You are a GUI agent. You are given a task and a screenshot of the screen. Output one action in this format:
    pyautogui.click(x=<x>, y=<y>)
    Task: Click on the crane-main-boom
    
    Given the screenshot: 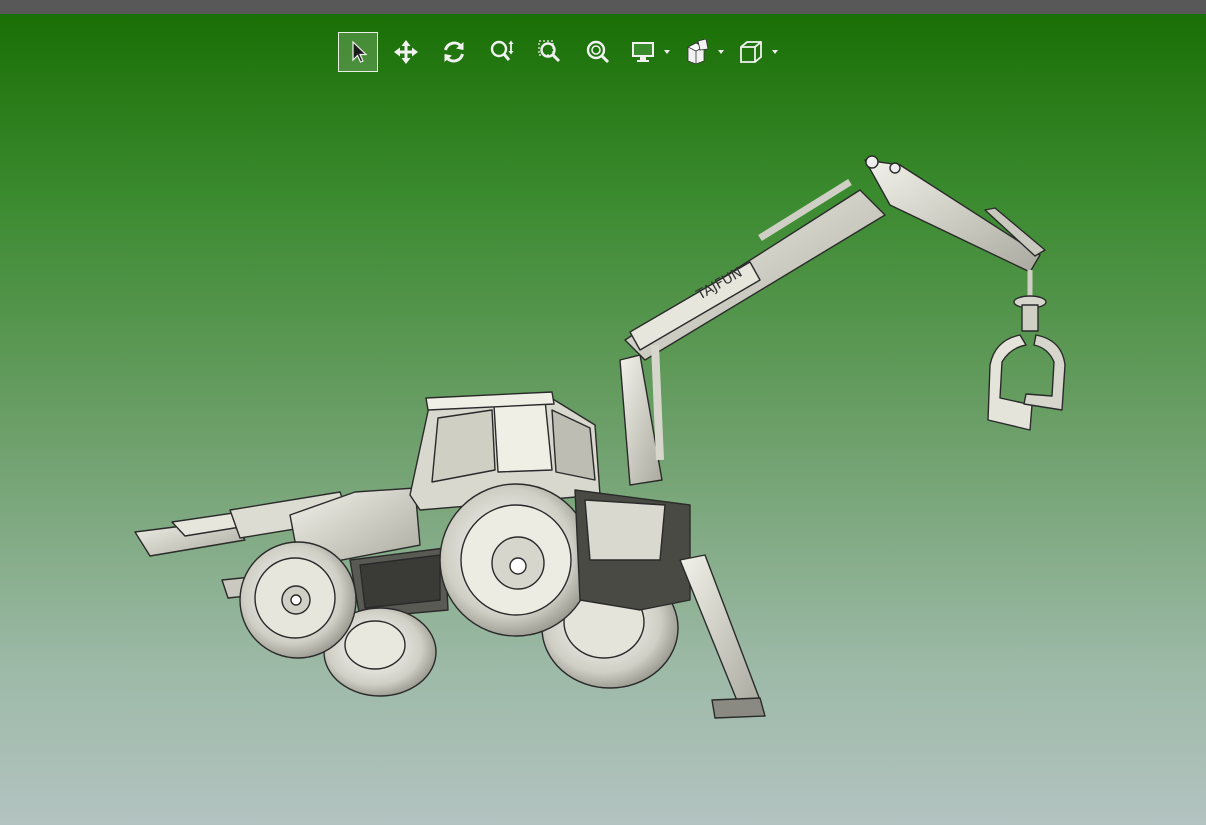 What is the action you would take?
    pyautogui.click(x=755, y=320)
    